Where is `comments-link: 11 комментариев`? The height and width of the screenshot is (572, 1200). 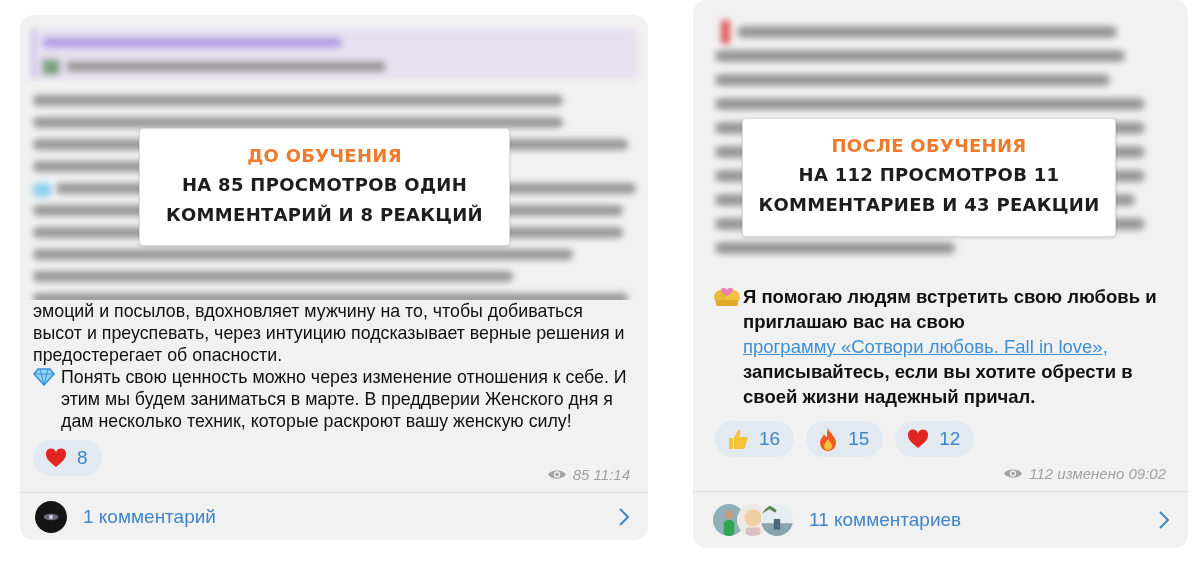
comments-link: 11 комментариев is located at coordinates (983, 520).